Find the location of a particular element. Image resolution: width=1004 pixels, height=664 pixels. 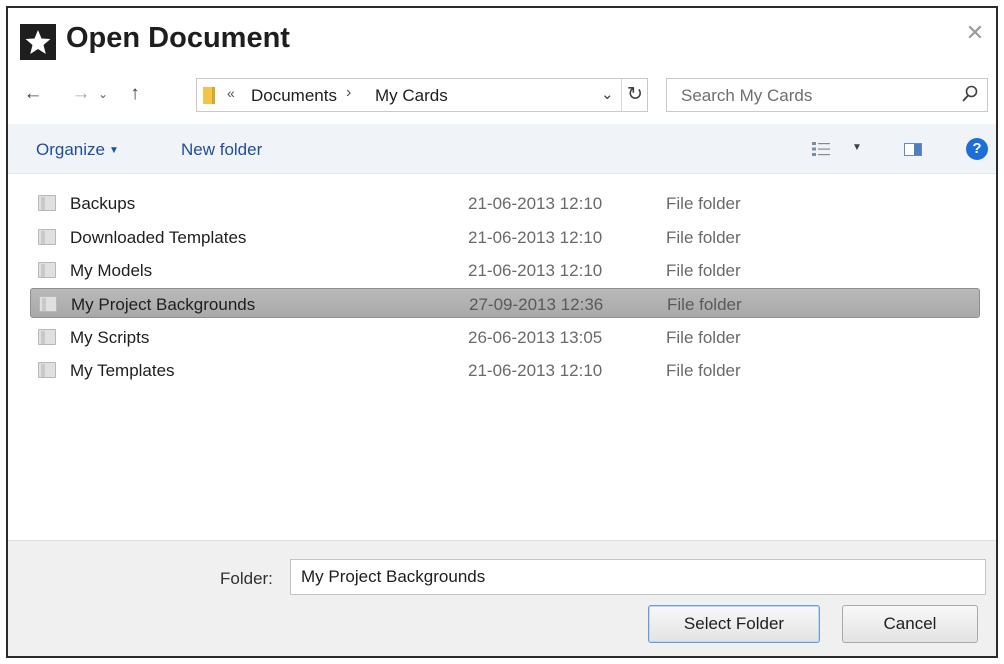

star-icon is located at coordinates (38, 42).